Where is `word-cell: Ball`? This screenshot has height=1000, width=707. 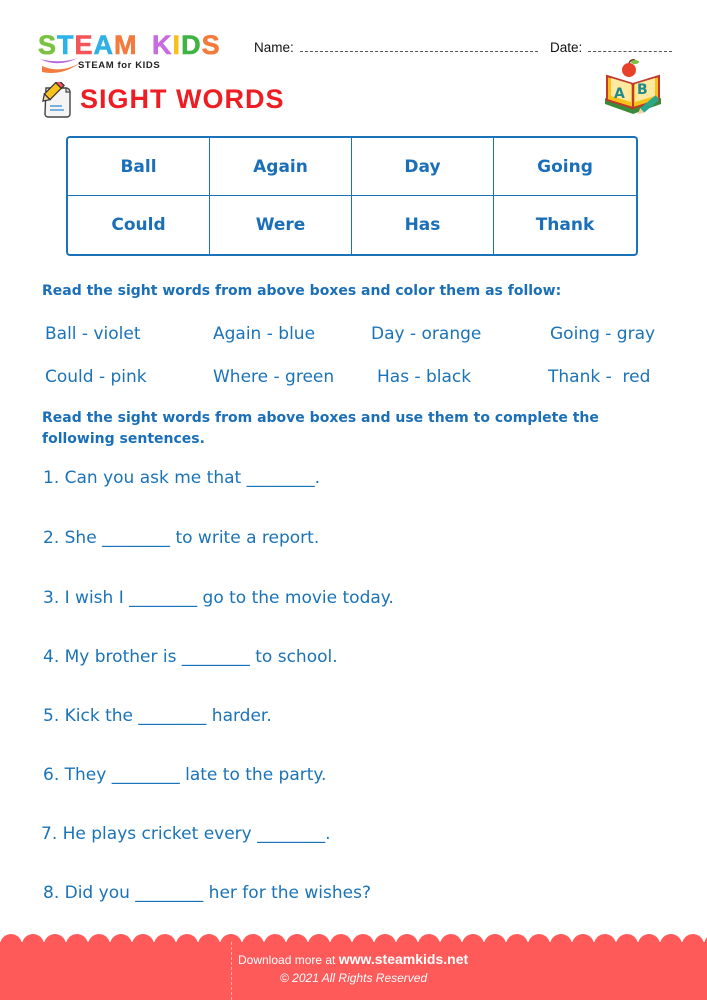 word-cell: Ball is located at coordinates (139, 167).